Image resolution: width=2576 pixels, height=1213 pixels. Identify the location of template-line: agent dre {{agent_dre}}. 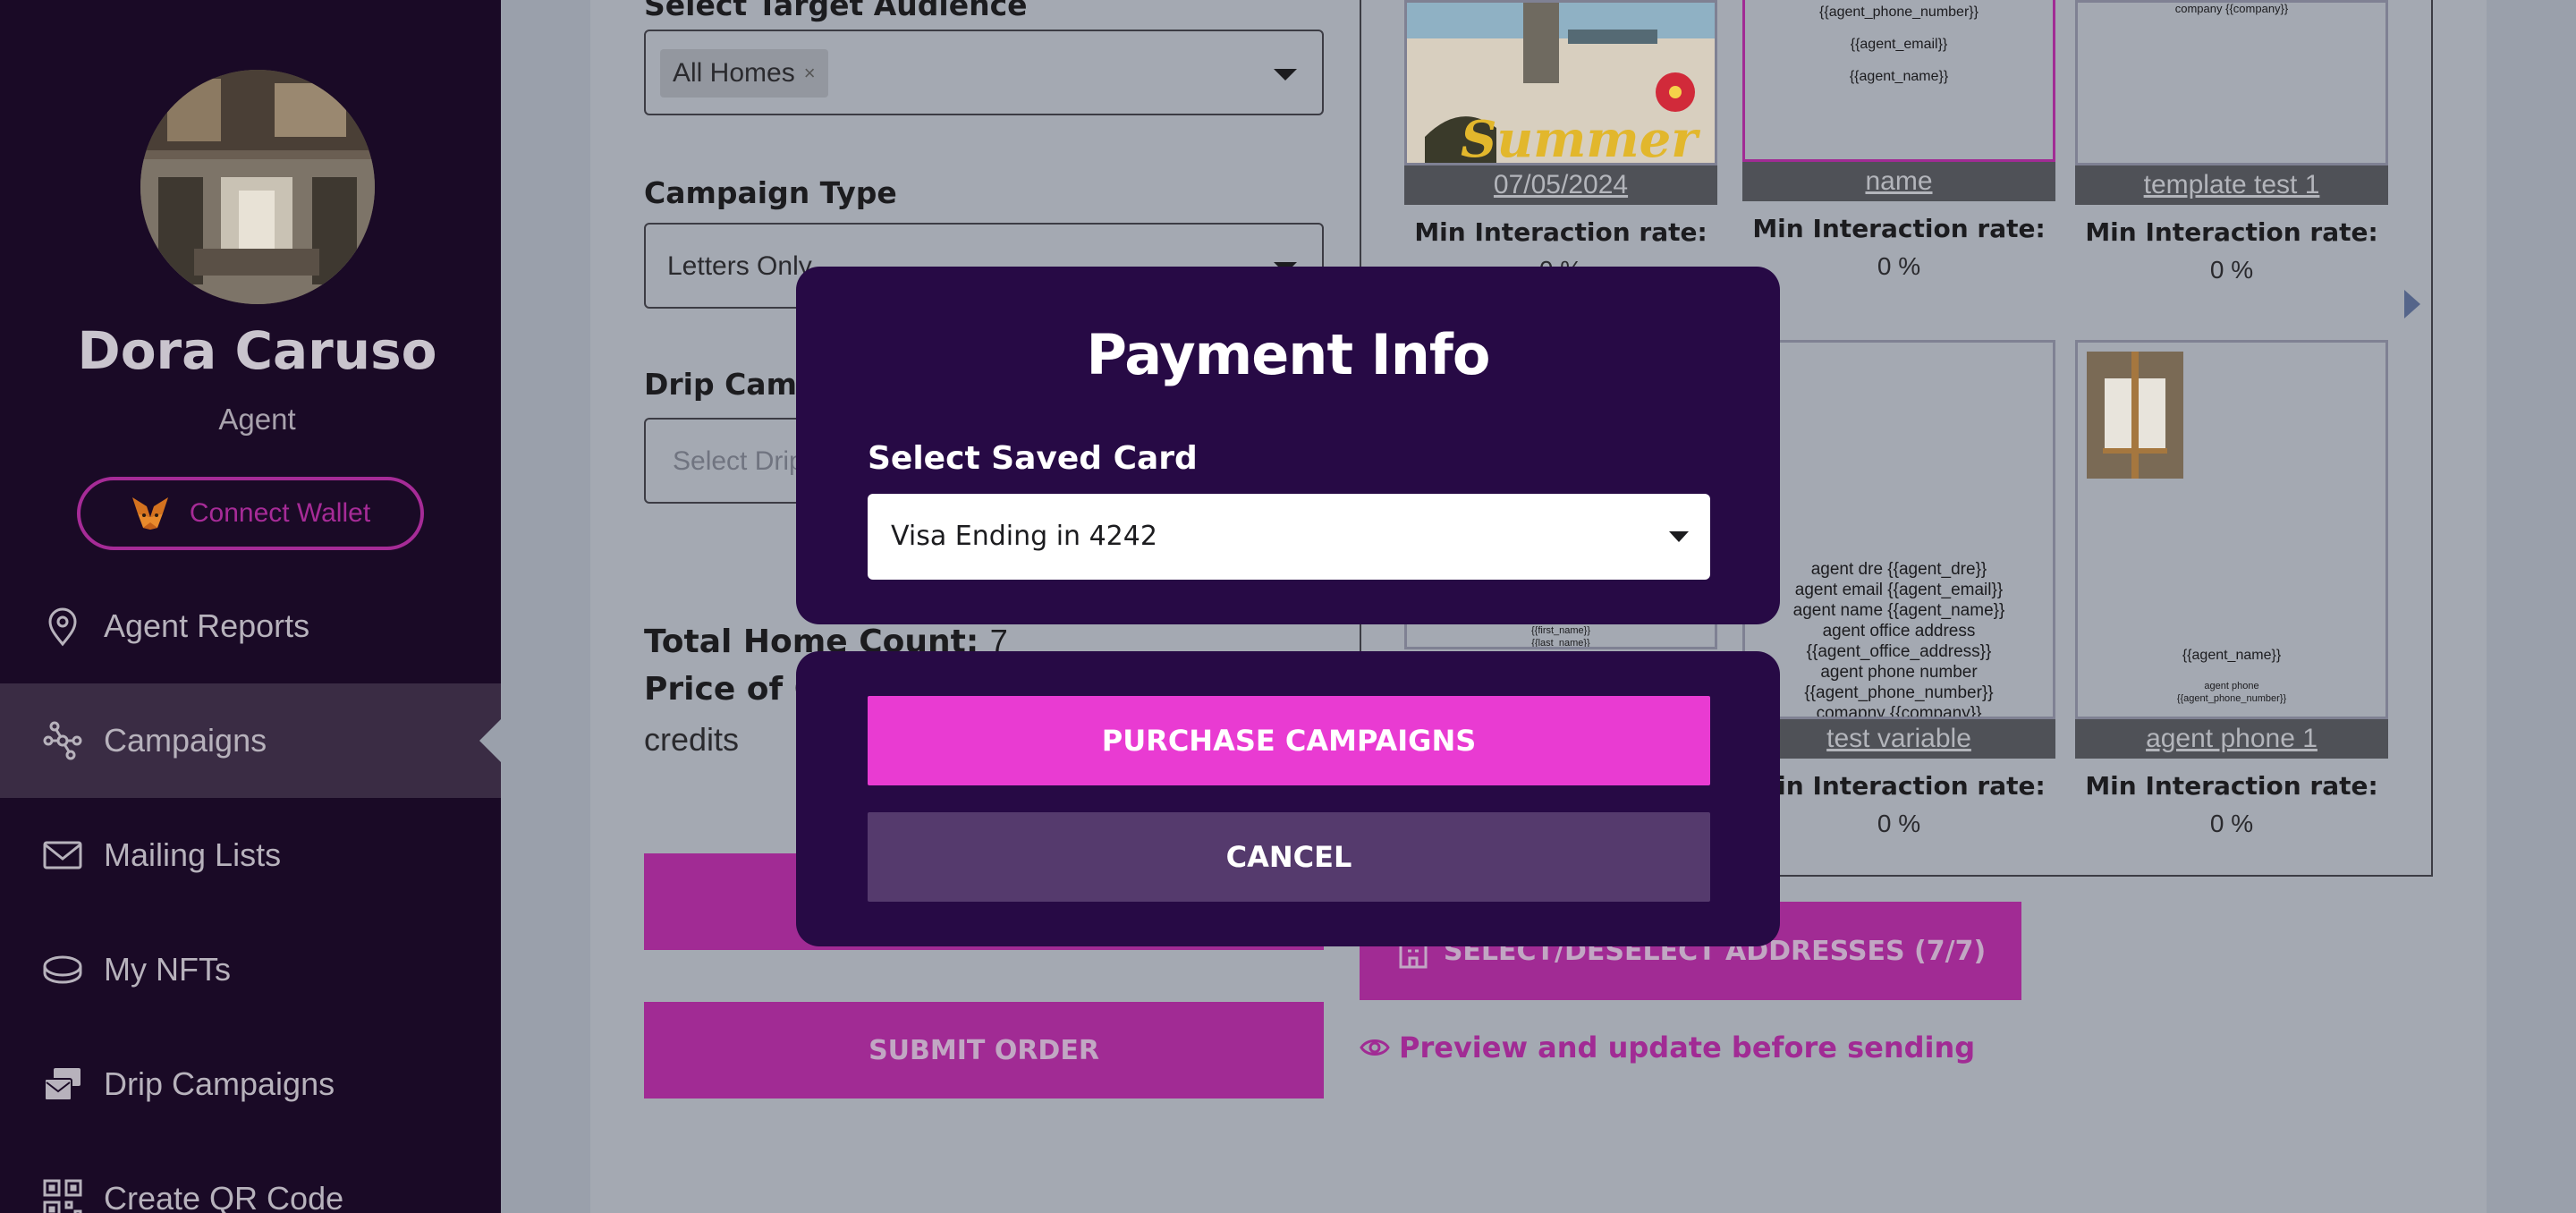
(1898, 569).